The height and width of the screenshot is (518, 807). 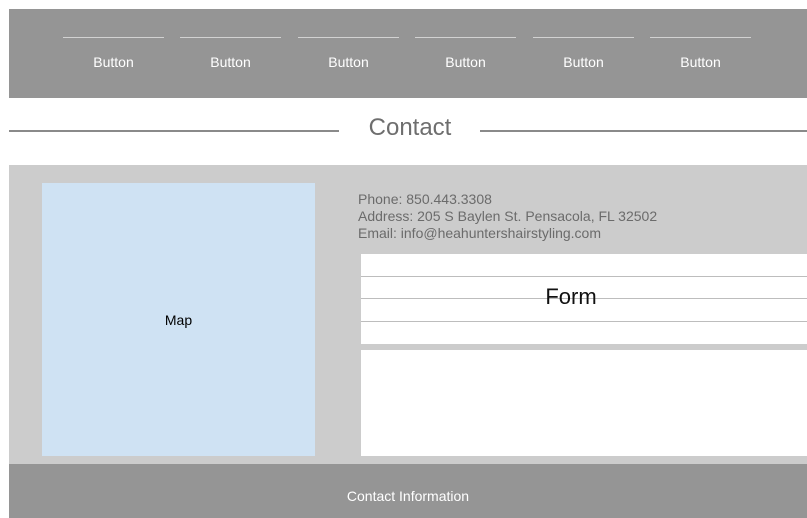 I want to click on message-textarea, so click(x=584, y=403).